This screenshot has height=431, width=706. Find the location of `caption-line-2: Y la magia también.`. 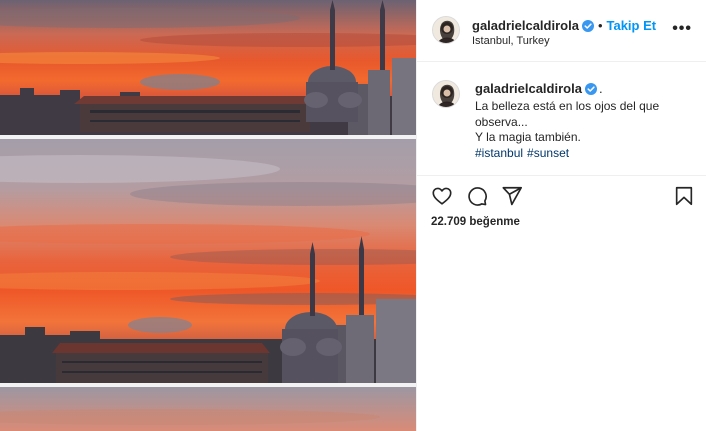

caption-line-2: Y la magia también. is located at coordinates (528, 137).